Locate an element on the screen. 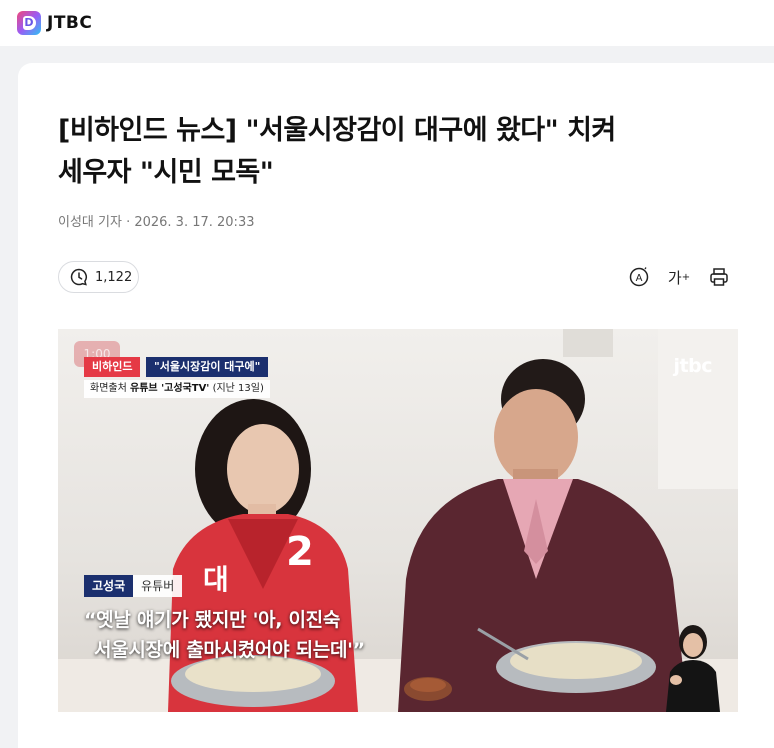  speaker-caption: 고성국 유튜버 is located at coordinates (133, 586).